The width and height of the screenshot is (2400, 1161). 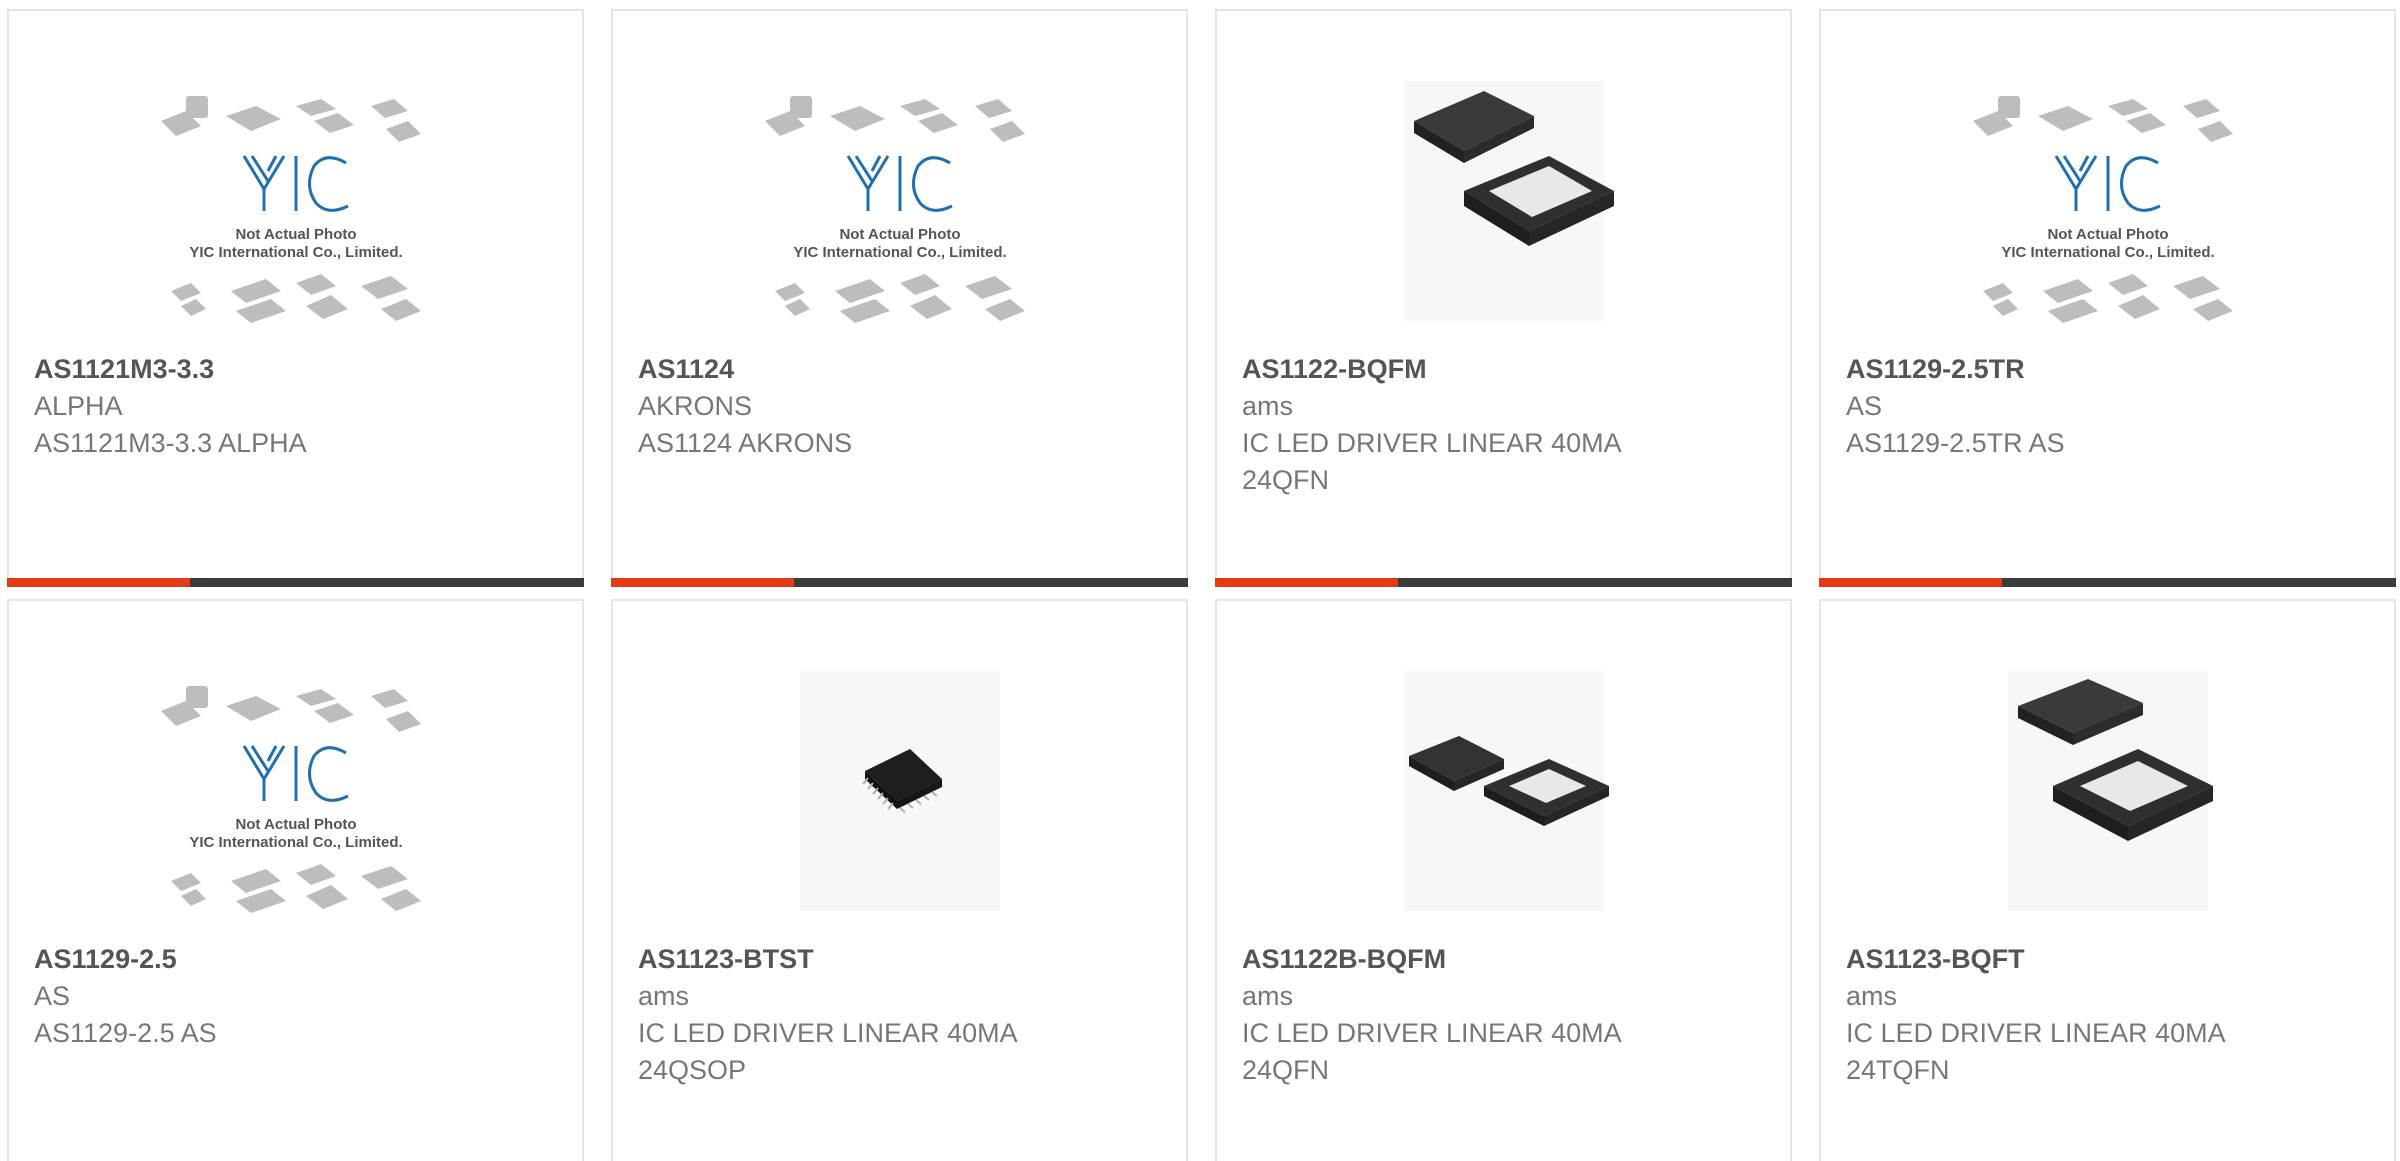 What do you see at coordinates (2107, 959) in the screenshot?
I see `part-number: AS1123-BQFT` at bounding box center [2107, 959].